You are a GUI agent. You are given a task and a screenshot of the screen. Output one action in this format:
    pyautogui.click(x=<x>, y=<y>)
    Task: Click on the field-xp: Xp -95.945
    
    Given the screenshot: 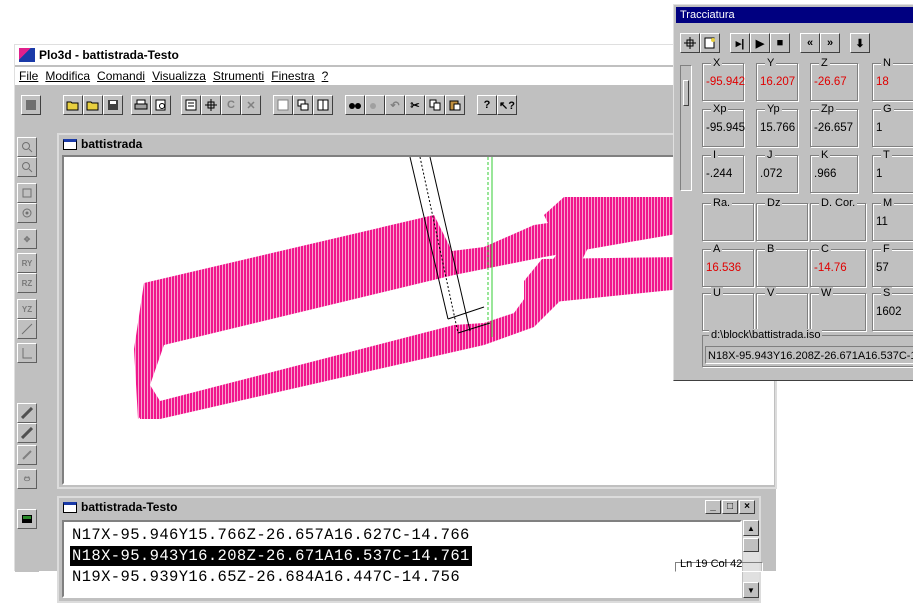 What is the action you would take?
    pyautogui.click(x=723, y=125)
    